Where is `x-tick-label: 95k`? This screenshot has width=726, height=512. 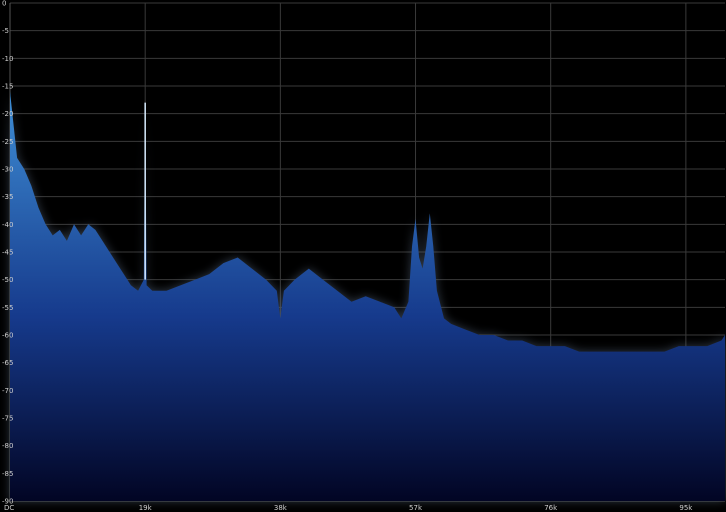 x-tick-label: 95k is located at coordinates (686, 508).